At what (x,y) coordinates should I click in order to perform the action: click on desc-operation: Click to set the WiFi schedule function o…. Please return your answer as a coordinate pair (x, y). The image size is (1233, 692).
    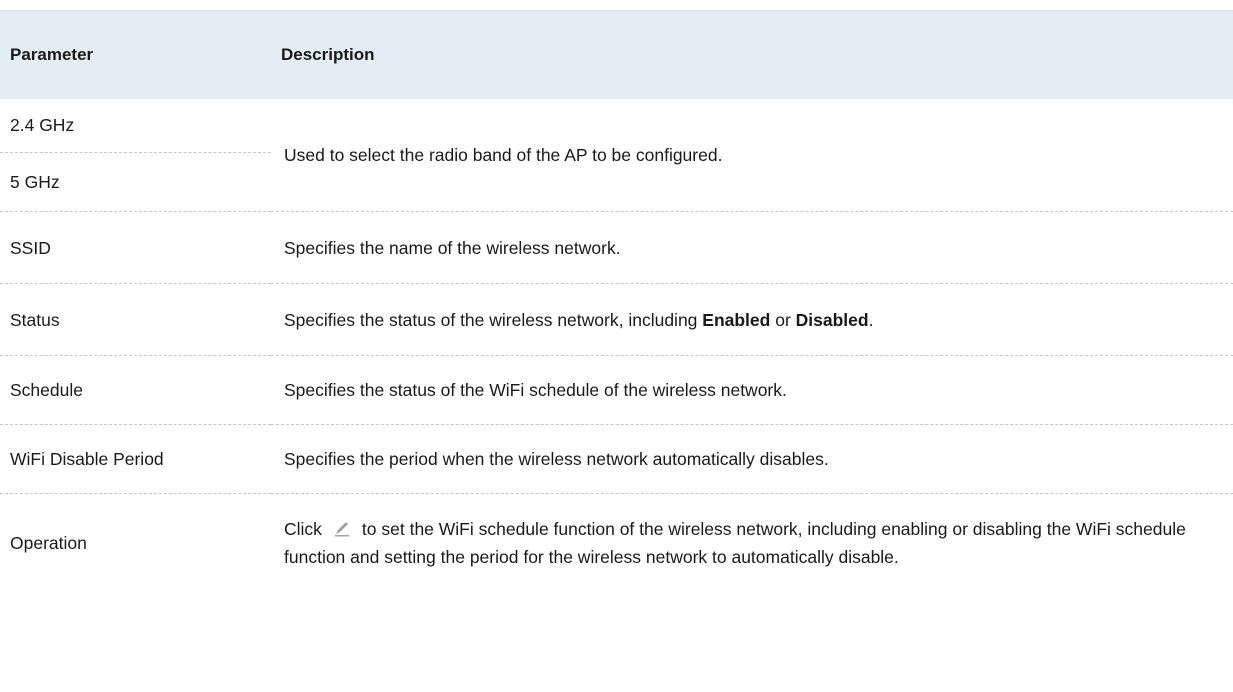
    Looking at the image, I should click on (752, 543).